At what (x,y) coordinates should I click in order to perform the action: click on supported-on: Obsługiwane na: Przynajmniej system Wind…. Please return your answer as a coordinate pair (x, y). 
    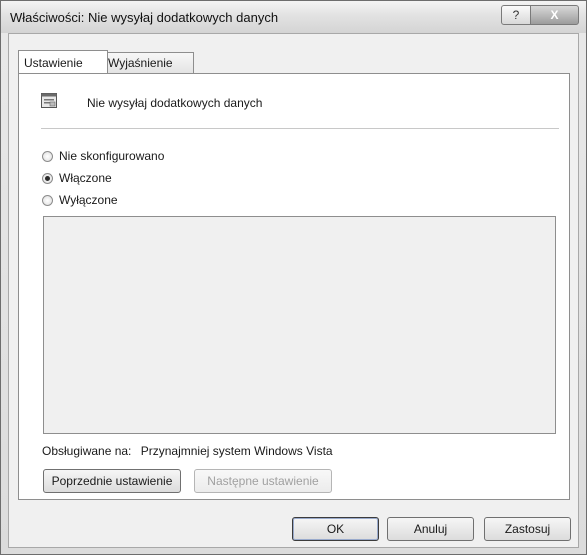
    Looking at the image, I should click on (187, 451).